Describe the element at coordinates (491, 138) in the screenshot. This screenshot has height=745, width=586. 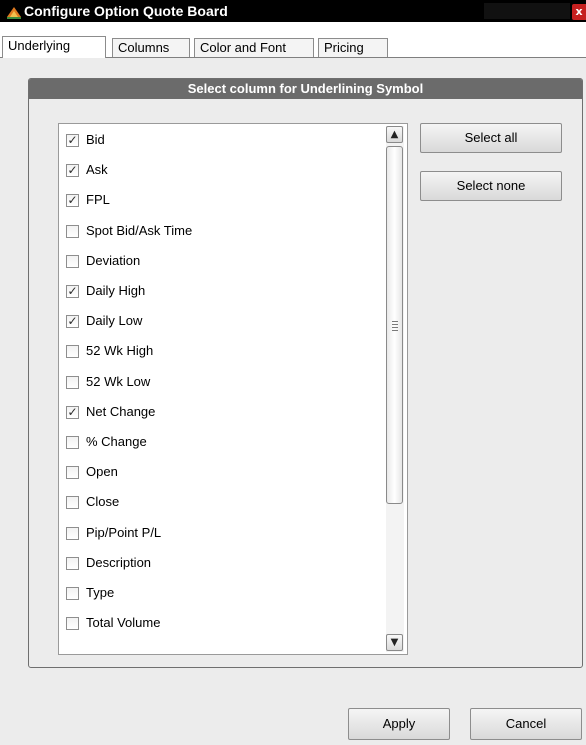
I see `select-all-button: Select all` at that location.